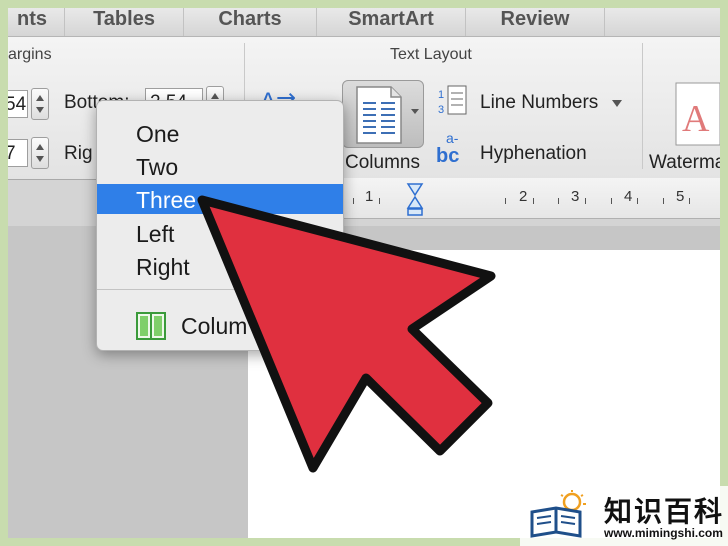 This screenshot has height=546, width=728. I want to click on site-watermark: 知识百科 www.mimingshi.com, so click(624, 516).